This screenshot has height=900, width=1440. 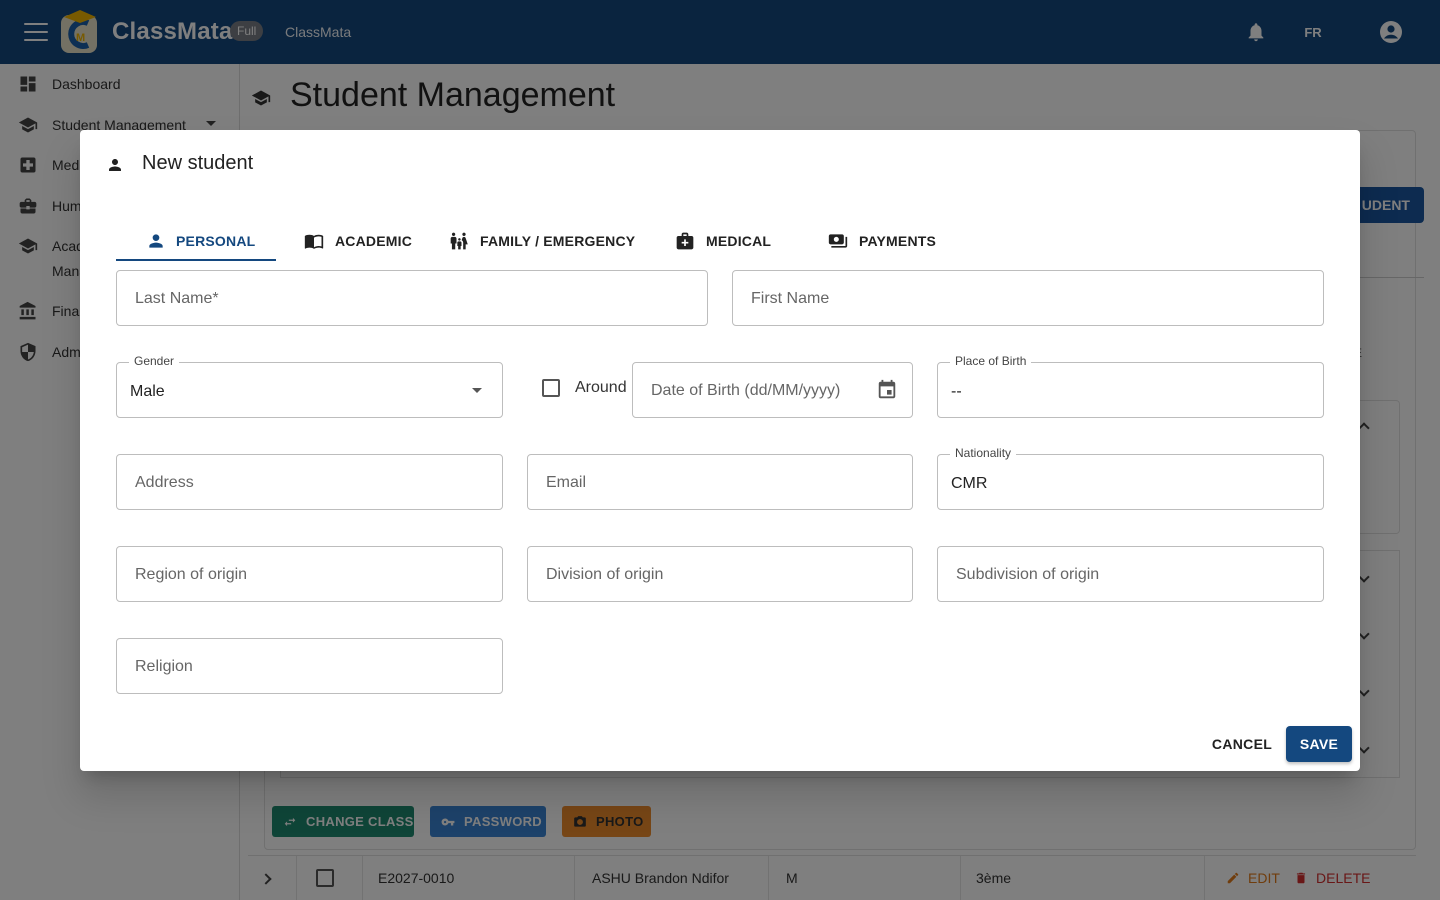 I want to click on dropdown-arrow-icon, so click(x=477, y=390).